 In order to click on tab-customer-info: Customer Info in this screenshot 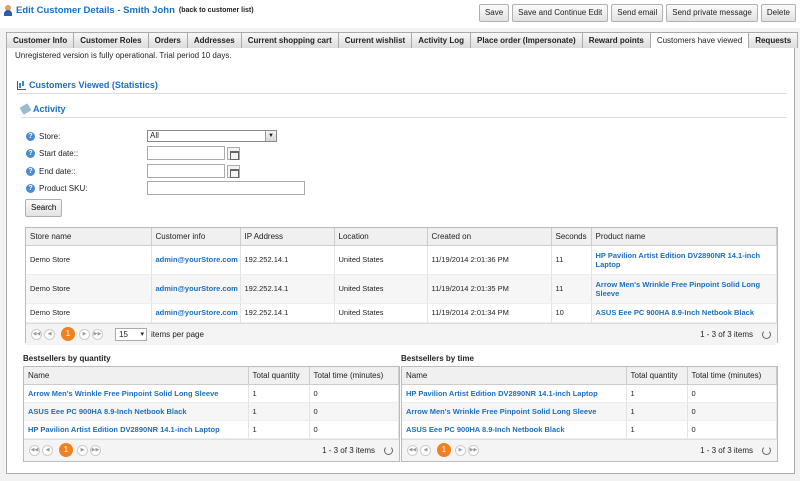, I will do `click(40, 40)`.